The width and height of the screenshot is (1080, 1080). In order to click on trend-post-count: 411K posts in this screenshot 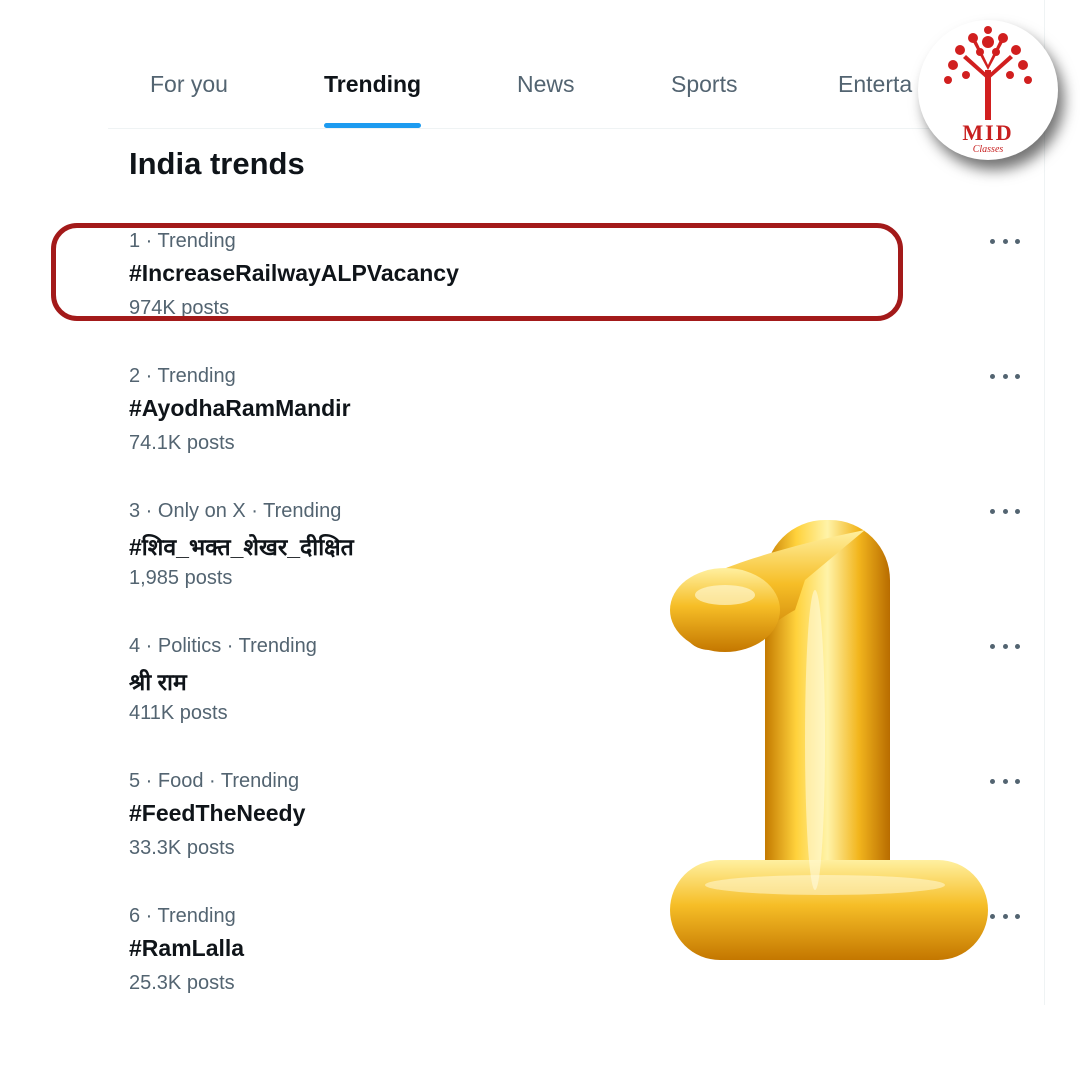, I will do `click(178, 713)`.